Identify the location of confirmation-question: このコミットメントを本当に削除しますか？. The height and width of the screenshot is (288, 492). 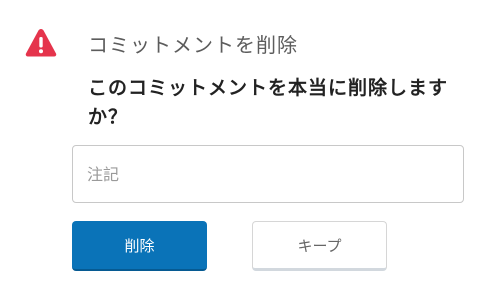
(268, 102).